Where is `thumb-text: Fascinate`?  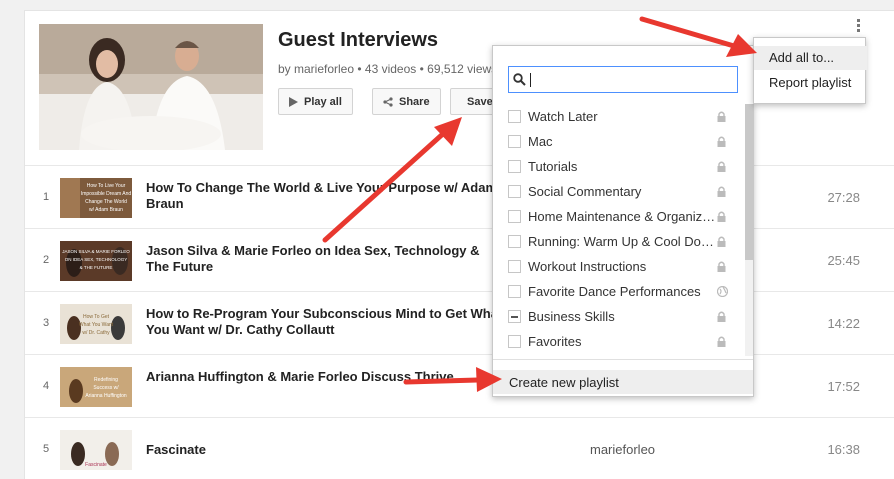
thumb-text: Fascinate is located at coordinates (96, 465).